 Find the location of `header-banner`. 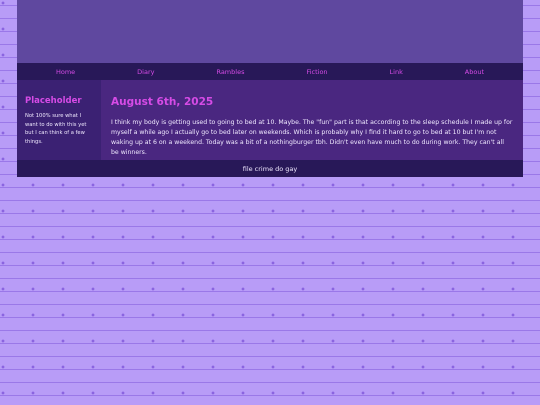

header-banner is located at coordinates (270, 31).